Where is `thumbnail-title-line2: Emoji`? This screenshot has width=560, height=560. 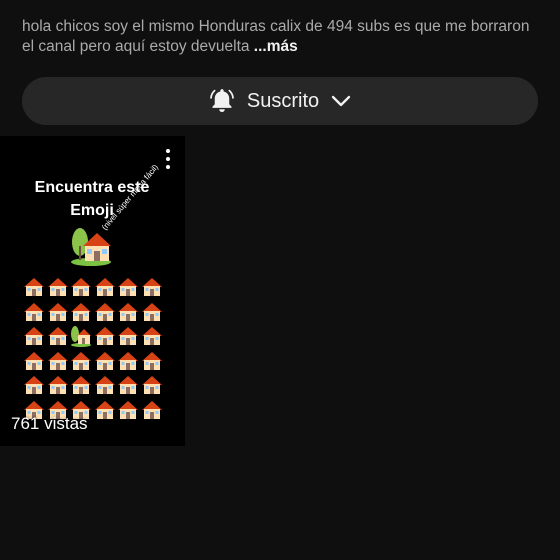 thumbnail-title-line2: Emoji is located at coordinates (92, 210).